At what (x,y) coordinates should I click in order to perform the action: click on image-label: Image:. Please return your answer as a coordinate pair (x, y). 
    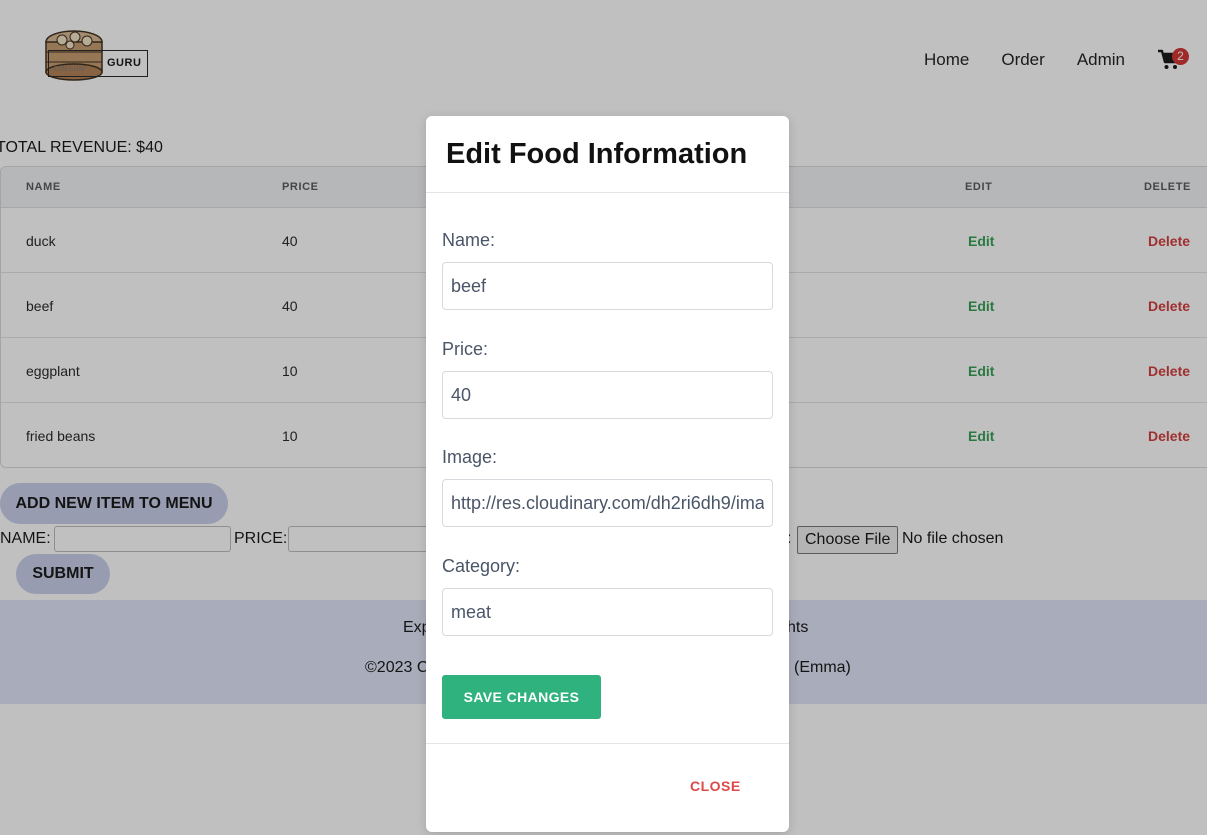
    Looking at the image, I should click on (470, 457).